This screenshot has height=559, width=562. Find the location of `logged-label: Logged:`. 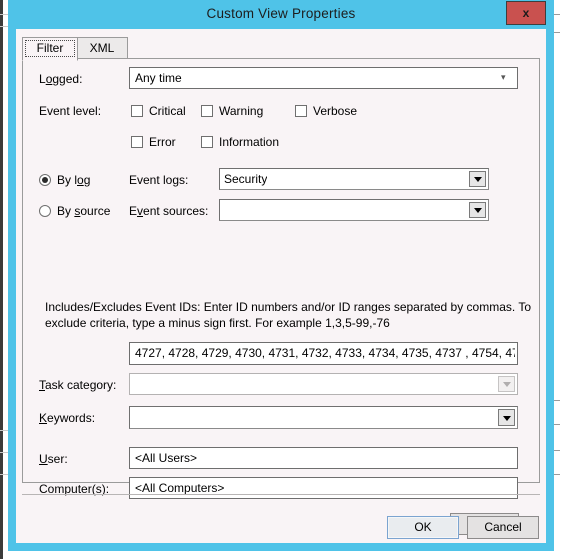

logged-label: Logged: is located at coordinates (61, 79).